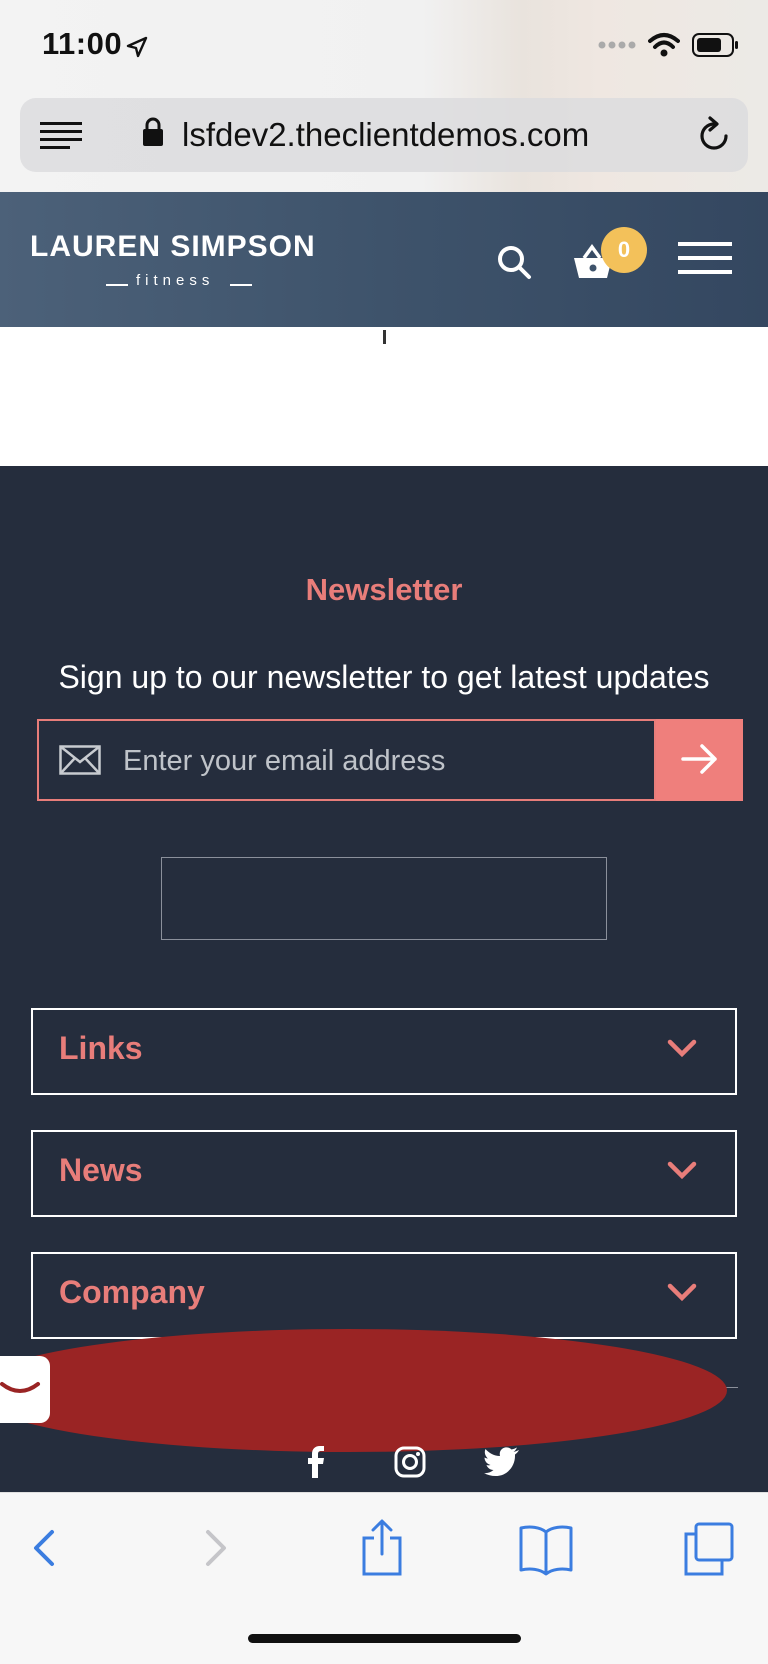  I want to click on accordion-company: Company, so click(384, 1295).